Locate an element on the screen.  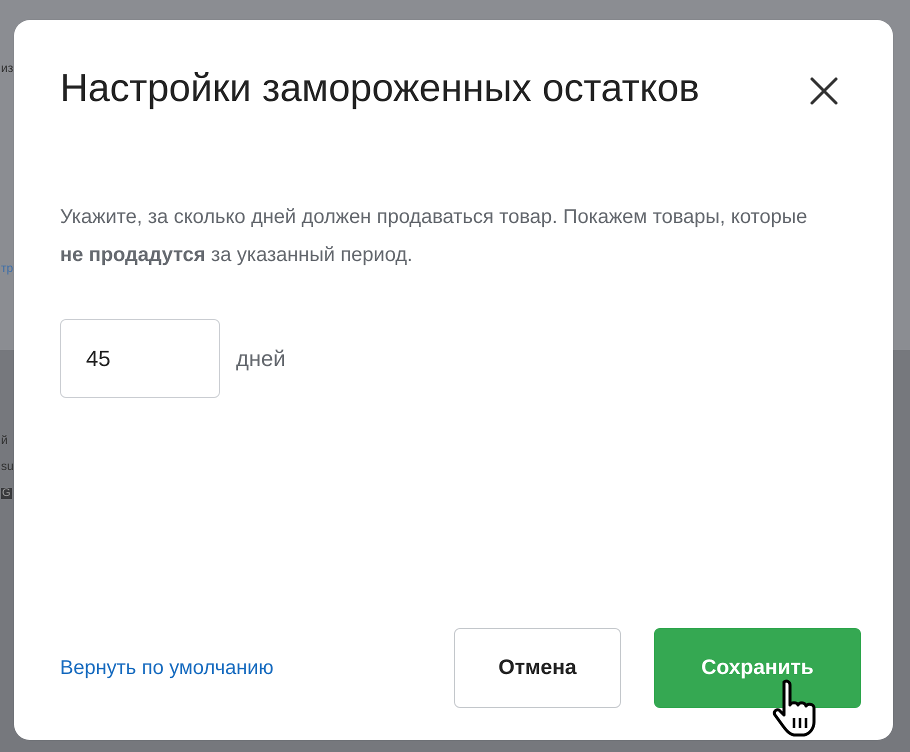
background-badge: G is located at coordinates (6, 493).